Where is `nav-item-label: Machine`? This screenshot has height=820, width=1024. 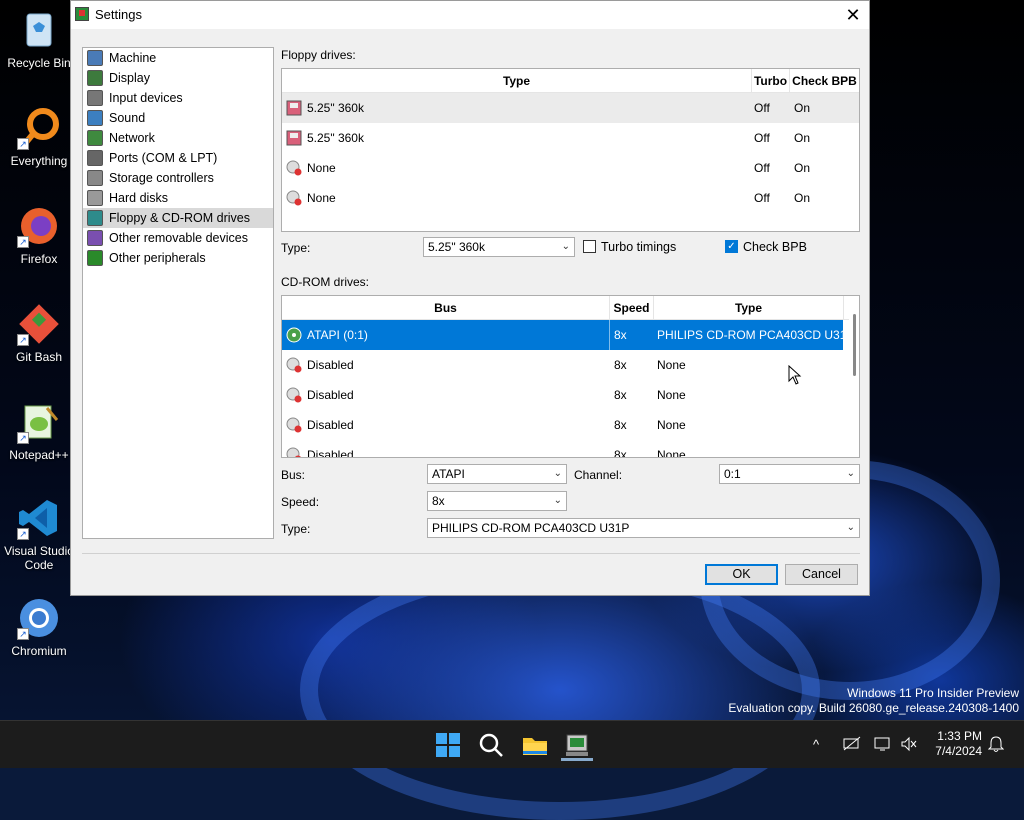
nav-item-label: Machine is located at coordinates (133, 58).